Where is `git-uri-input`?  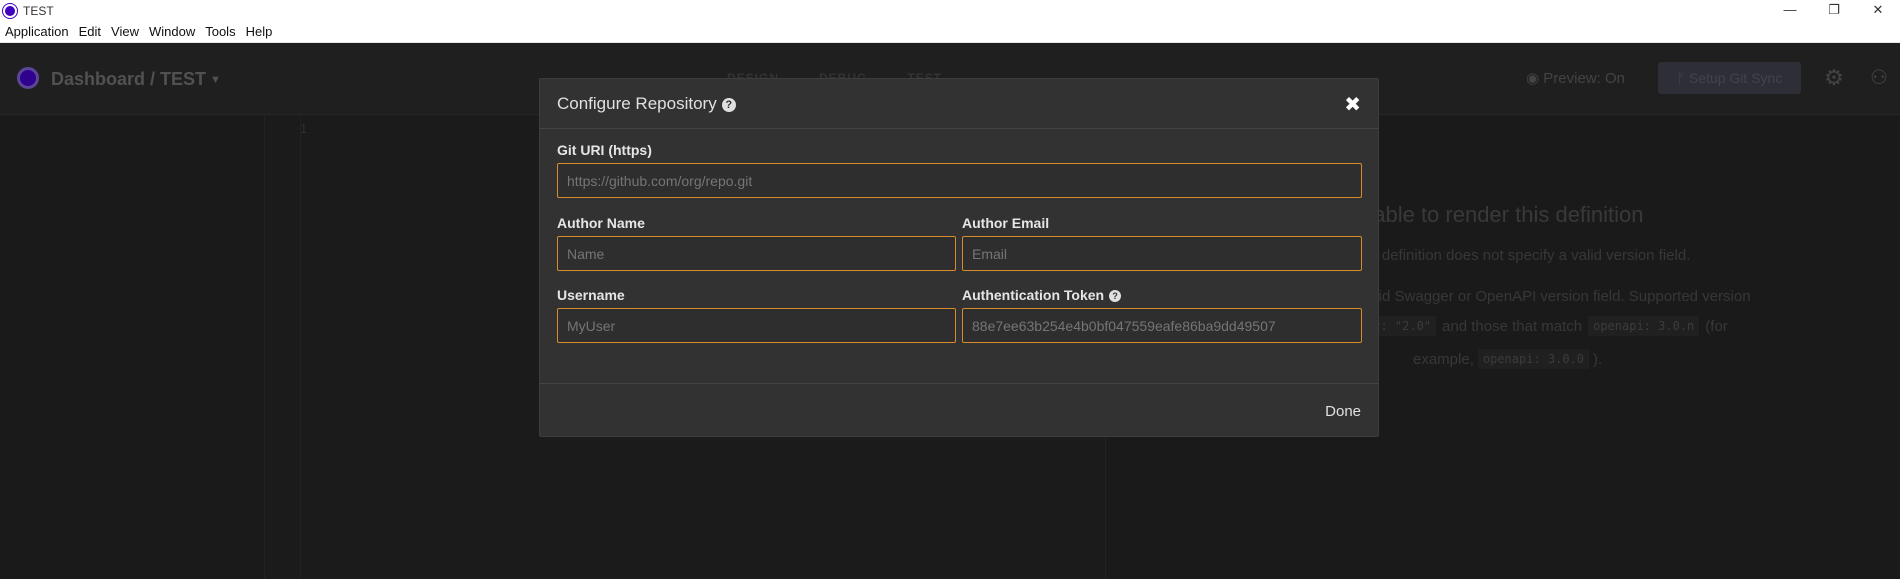 git-uri-input is located at coordinates (959, 180).